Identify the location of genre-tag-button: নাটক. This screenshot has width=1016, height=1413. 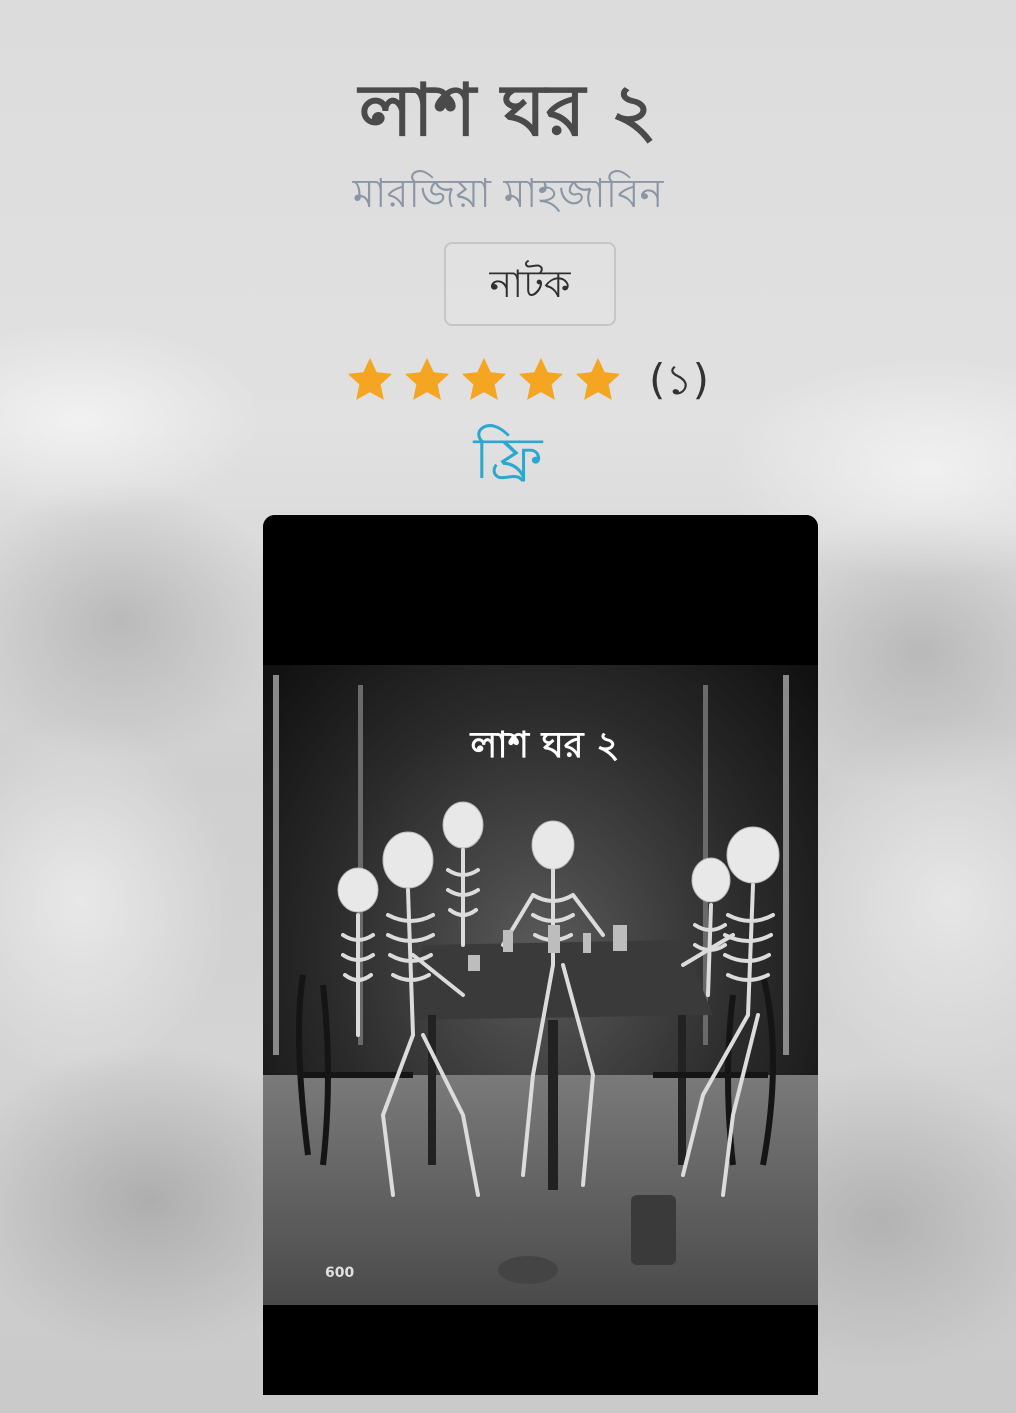
(530, 284).